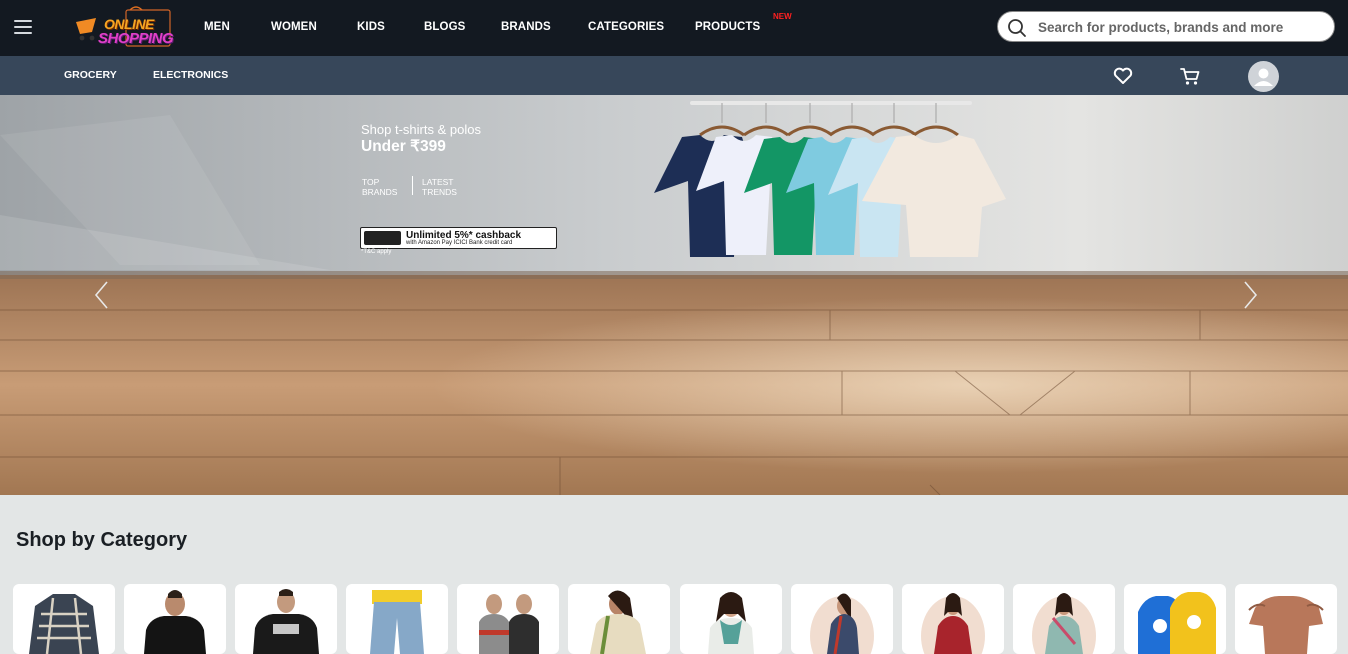 Image resolution: width=1348 pixels, height=654 pixels. What do you see at coordinates (1286, 625) in the screenshot?
I see `category-image-top` at bounding box center [1286, 625].